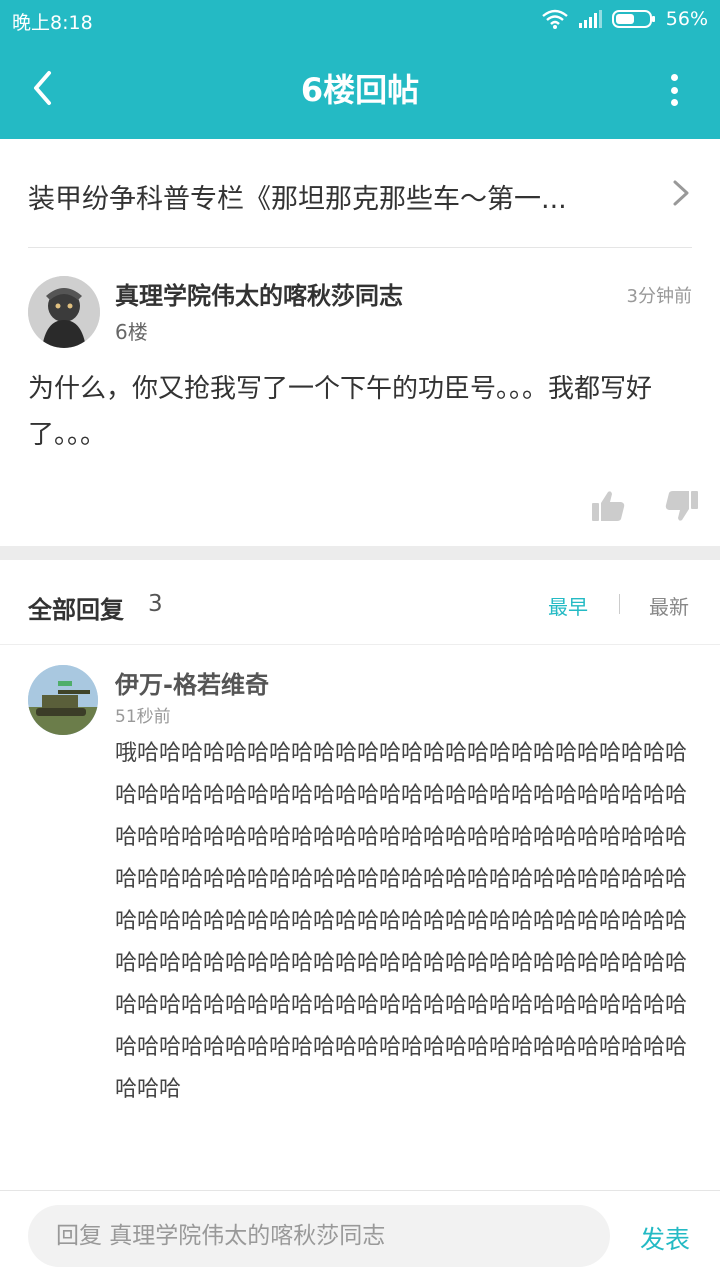 The image size is (720, 1280). I want to click on wifi-icon, so click(554, 19).